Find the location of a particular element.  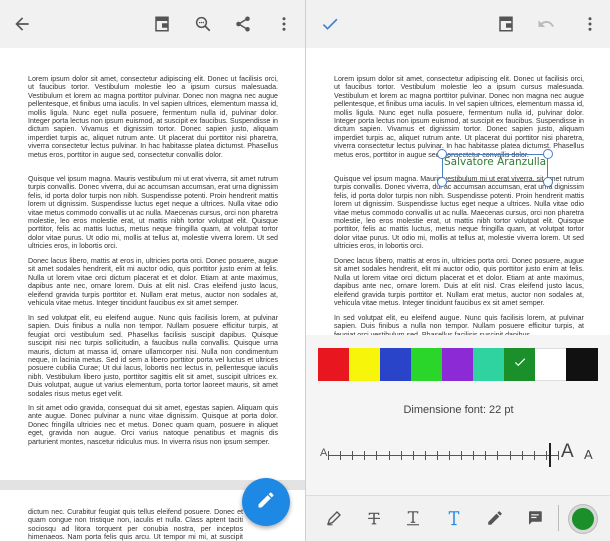

color-divider is located at coordinates (558, 518).